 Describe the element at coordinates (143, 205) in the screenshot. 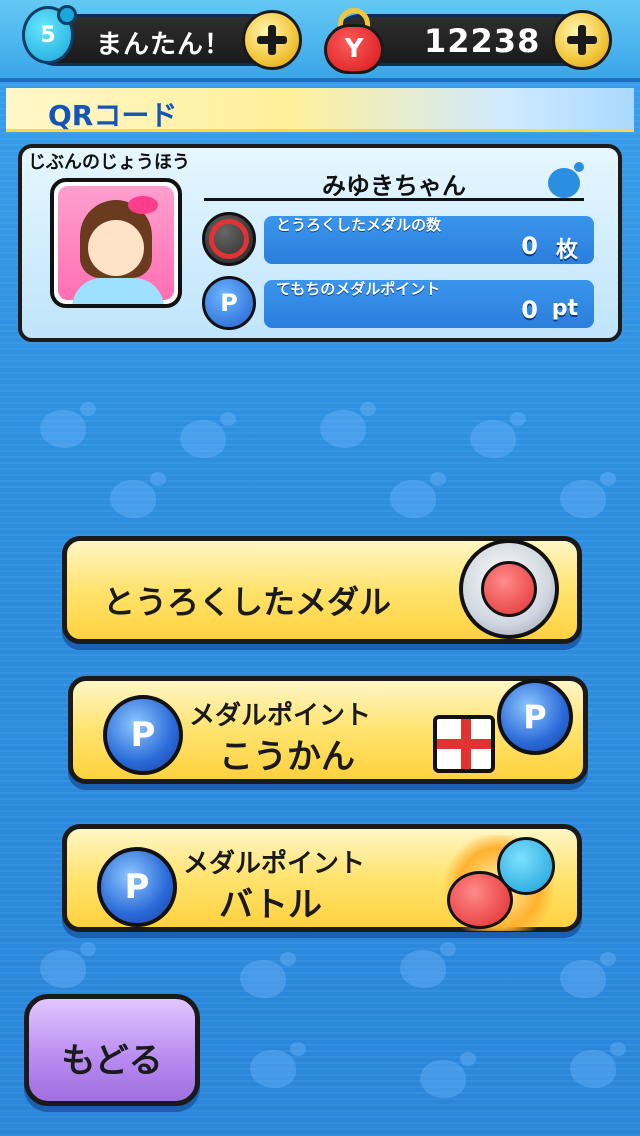

I see `avatar-bow` at that location.